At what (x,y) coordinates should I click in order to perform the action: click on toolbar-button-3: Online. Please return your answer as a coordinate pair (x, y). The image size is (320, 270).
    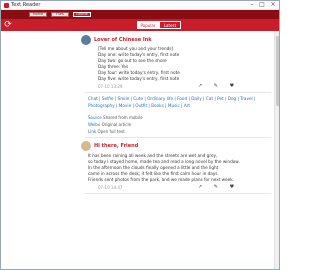
    Looking at the image, I should click on (82, 14).